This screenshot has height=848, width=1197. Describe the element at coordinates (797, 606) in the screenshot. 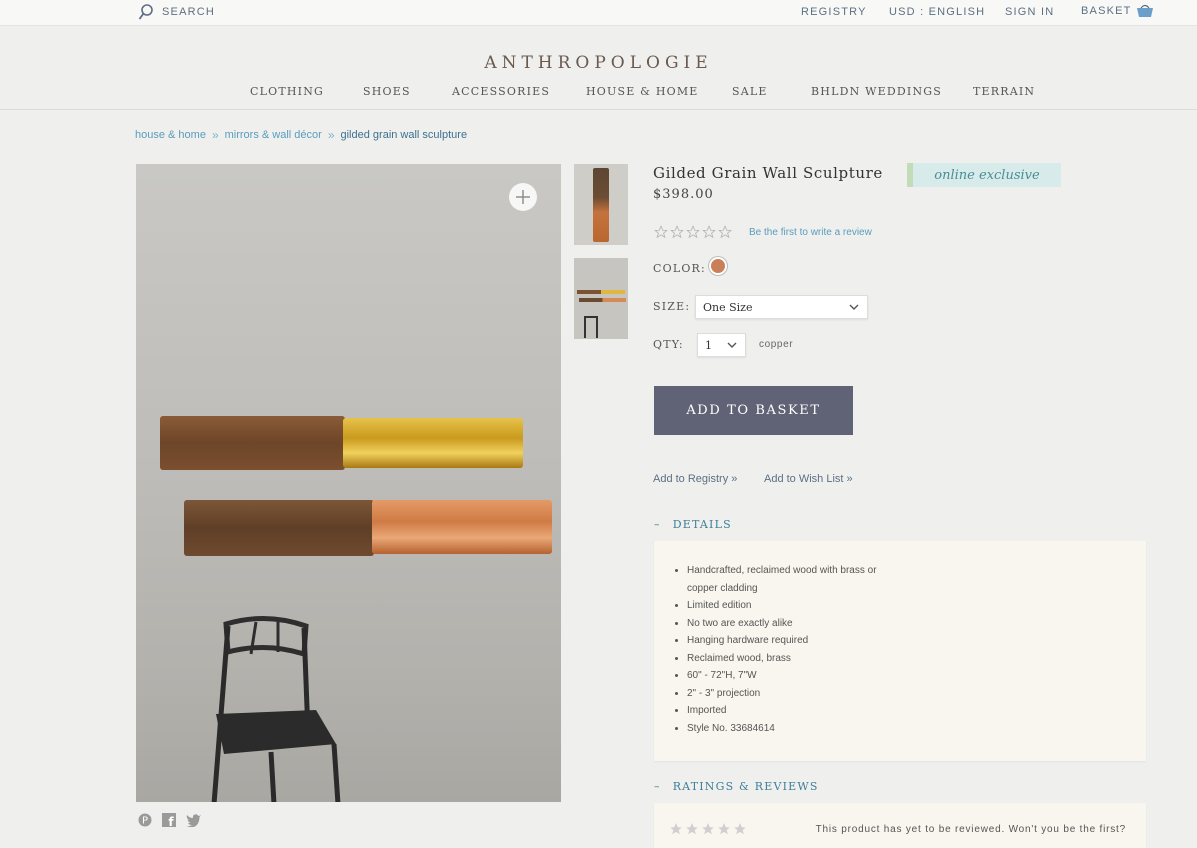

I see `details-item: Limited edition` at that location.